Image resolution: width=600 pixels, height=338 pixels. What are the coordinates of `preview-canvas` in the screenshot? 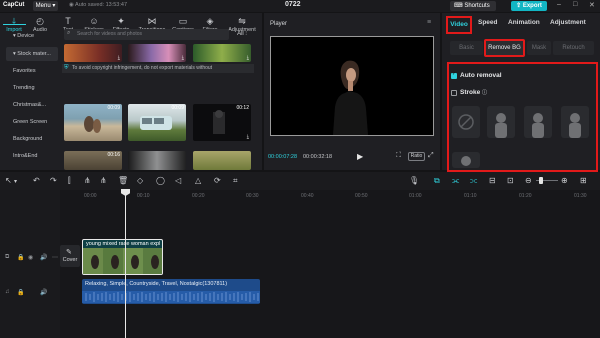 It's located at (352, 86).